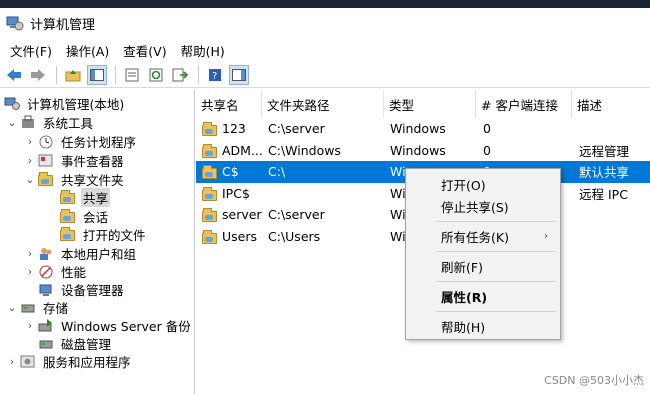 Image resolution: width=650 pixels, height=394 pixels. What do you see at coordinates (78, 197) in the screenshot?
I see `tree-shares: 共享` at bounding box center [78, 197].